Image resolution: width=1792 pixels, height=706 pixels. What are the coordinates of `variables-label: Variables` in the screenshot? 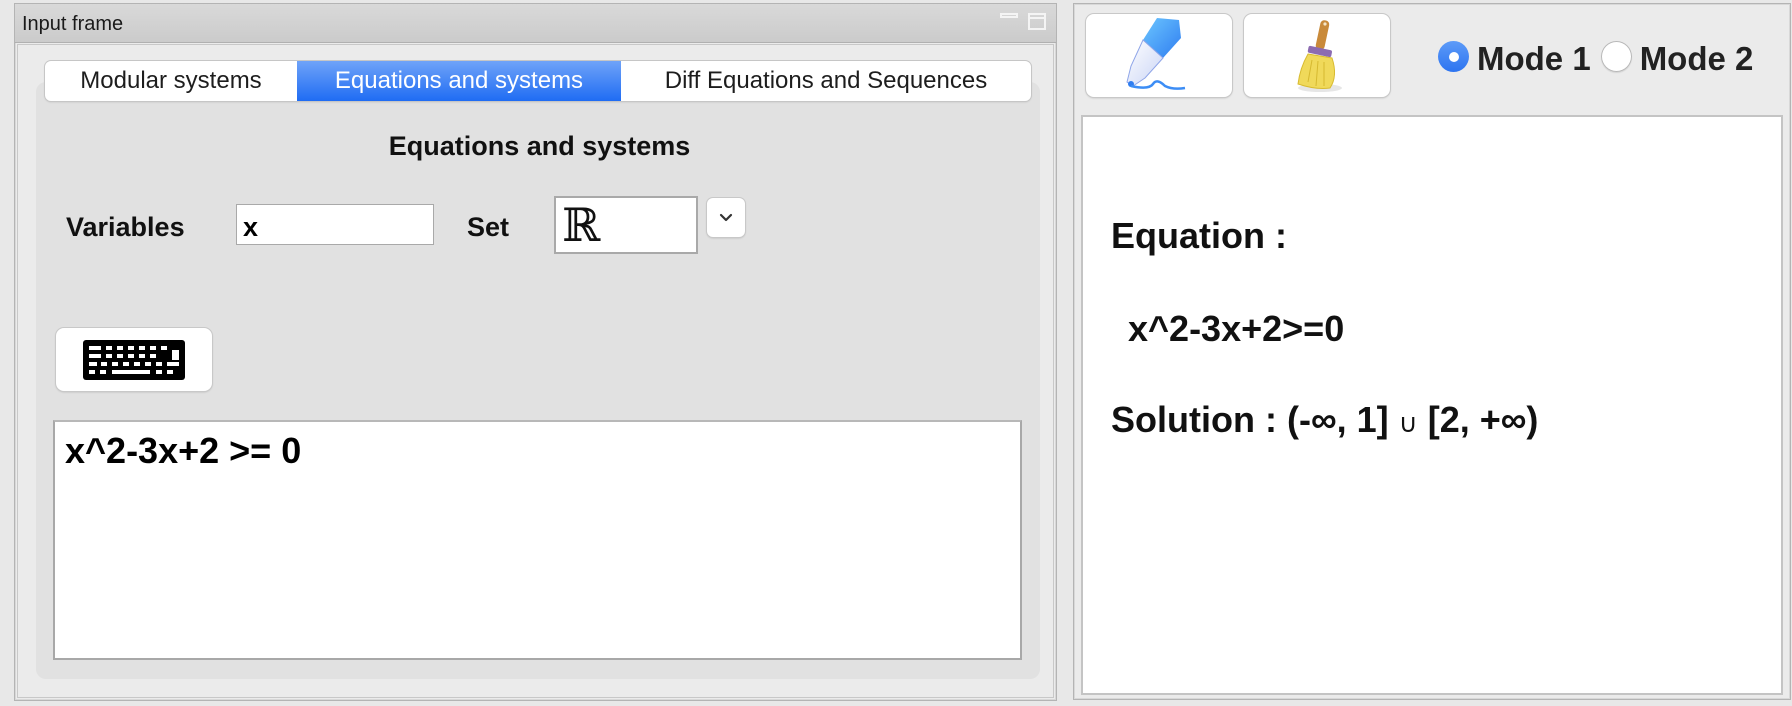 It's located at (125, 227).